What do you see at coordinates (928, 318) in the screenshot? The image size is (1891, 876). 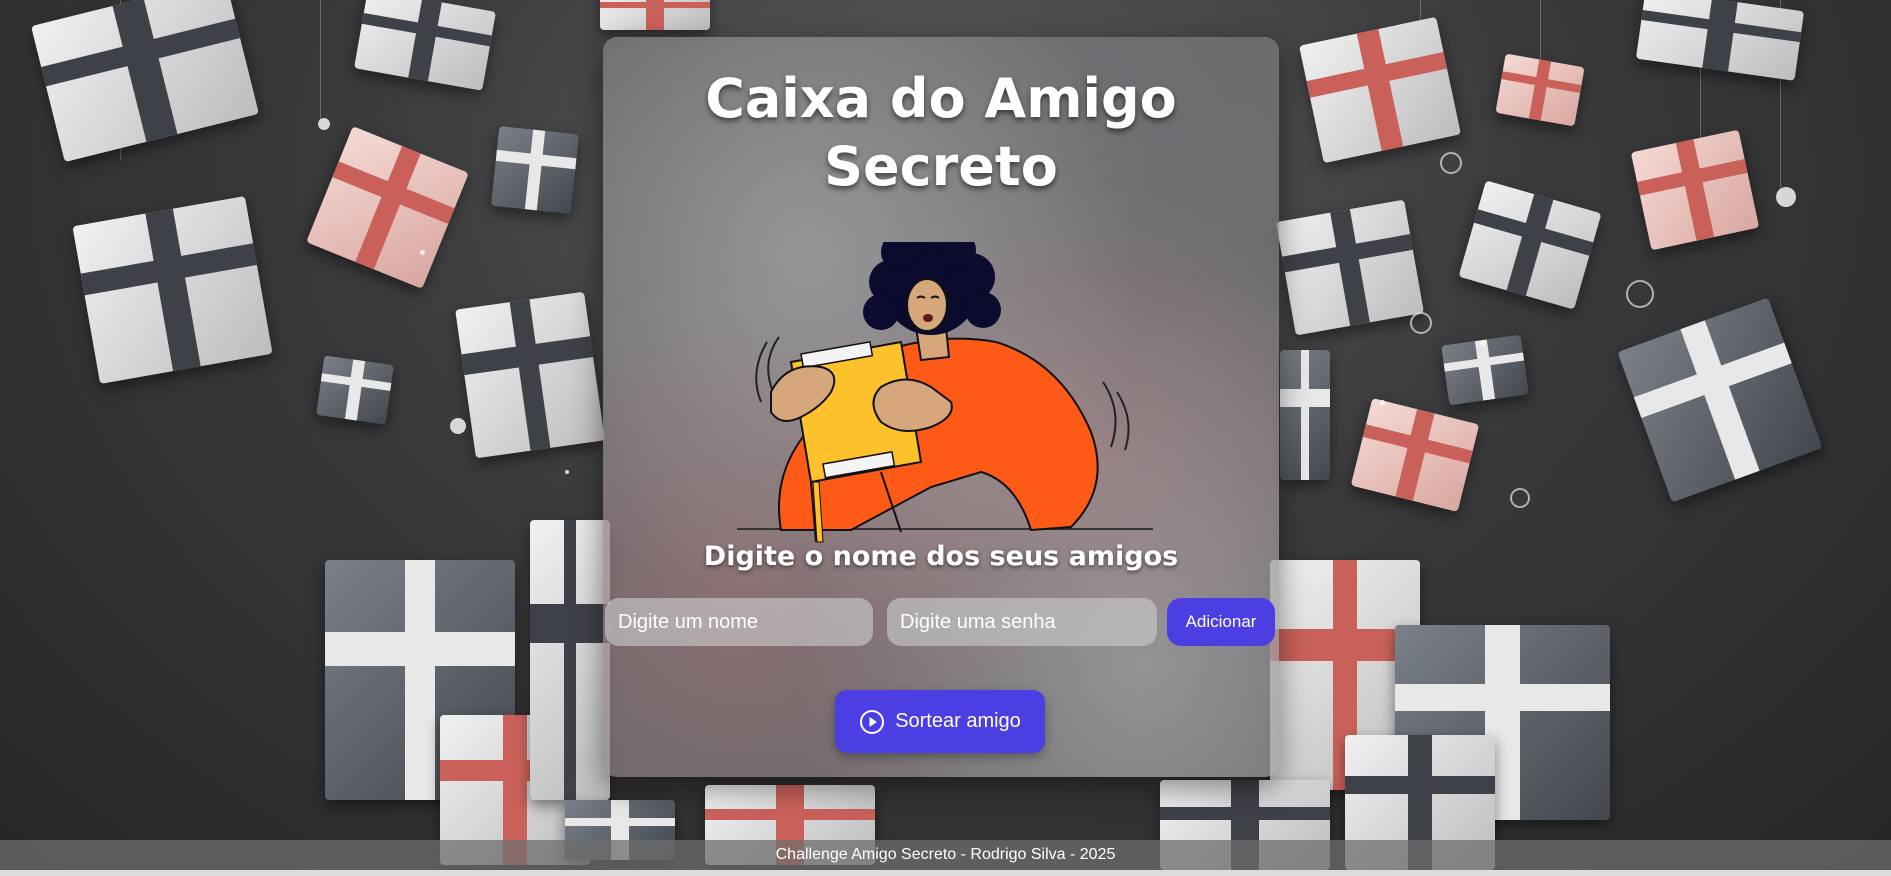 I see `mouth` at bounding box center [928, 318].